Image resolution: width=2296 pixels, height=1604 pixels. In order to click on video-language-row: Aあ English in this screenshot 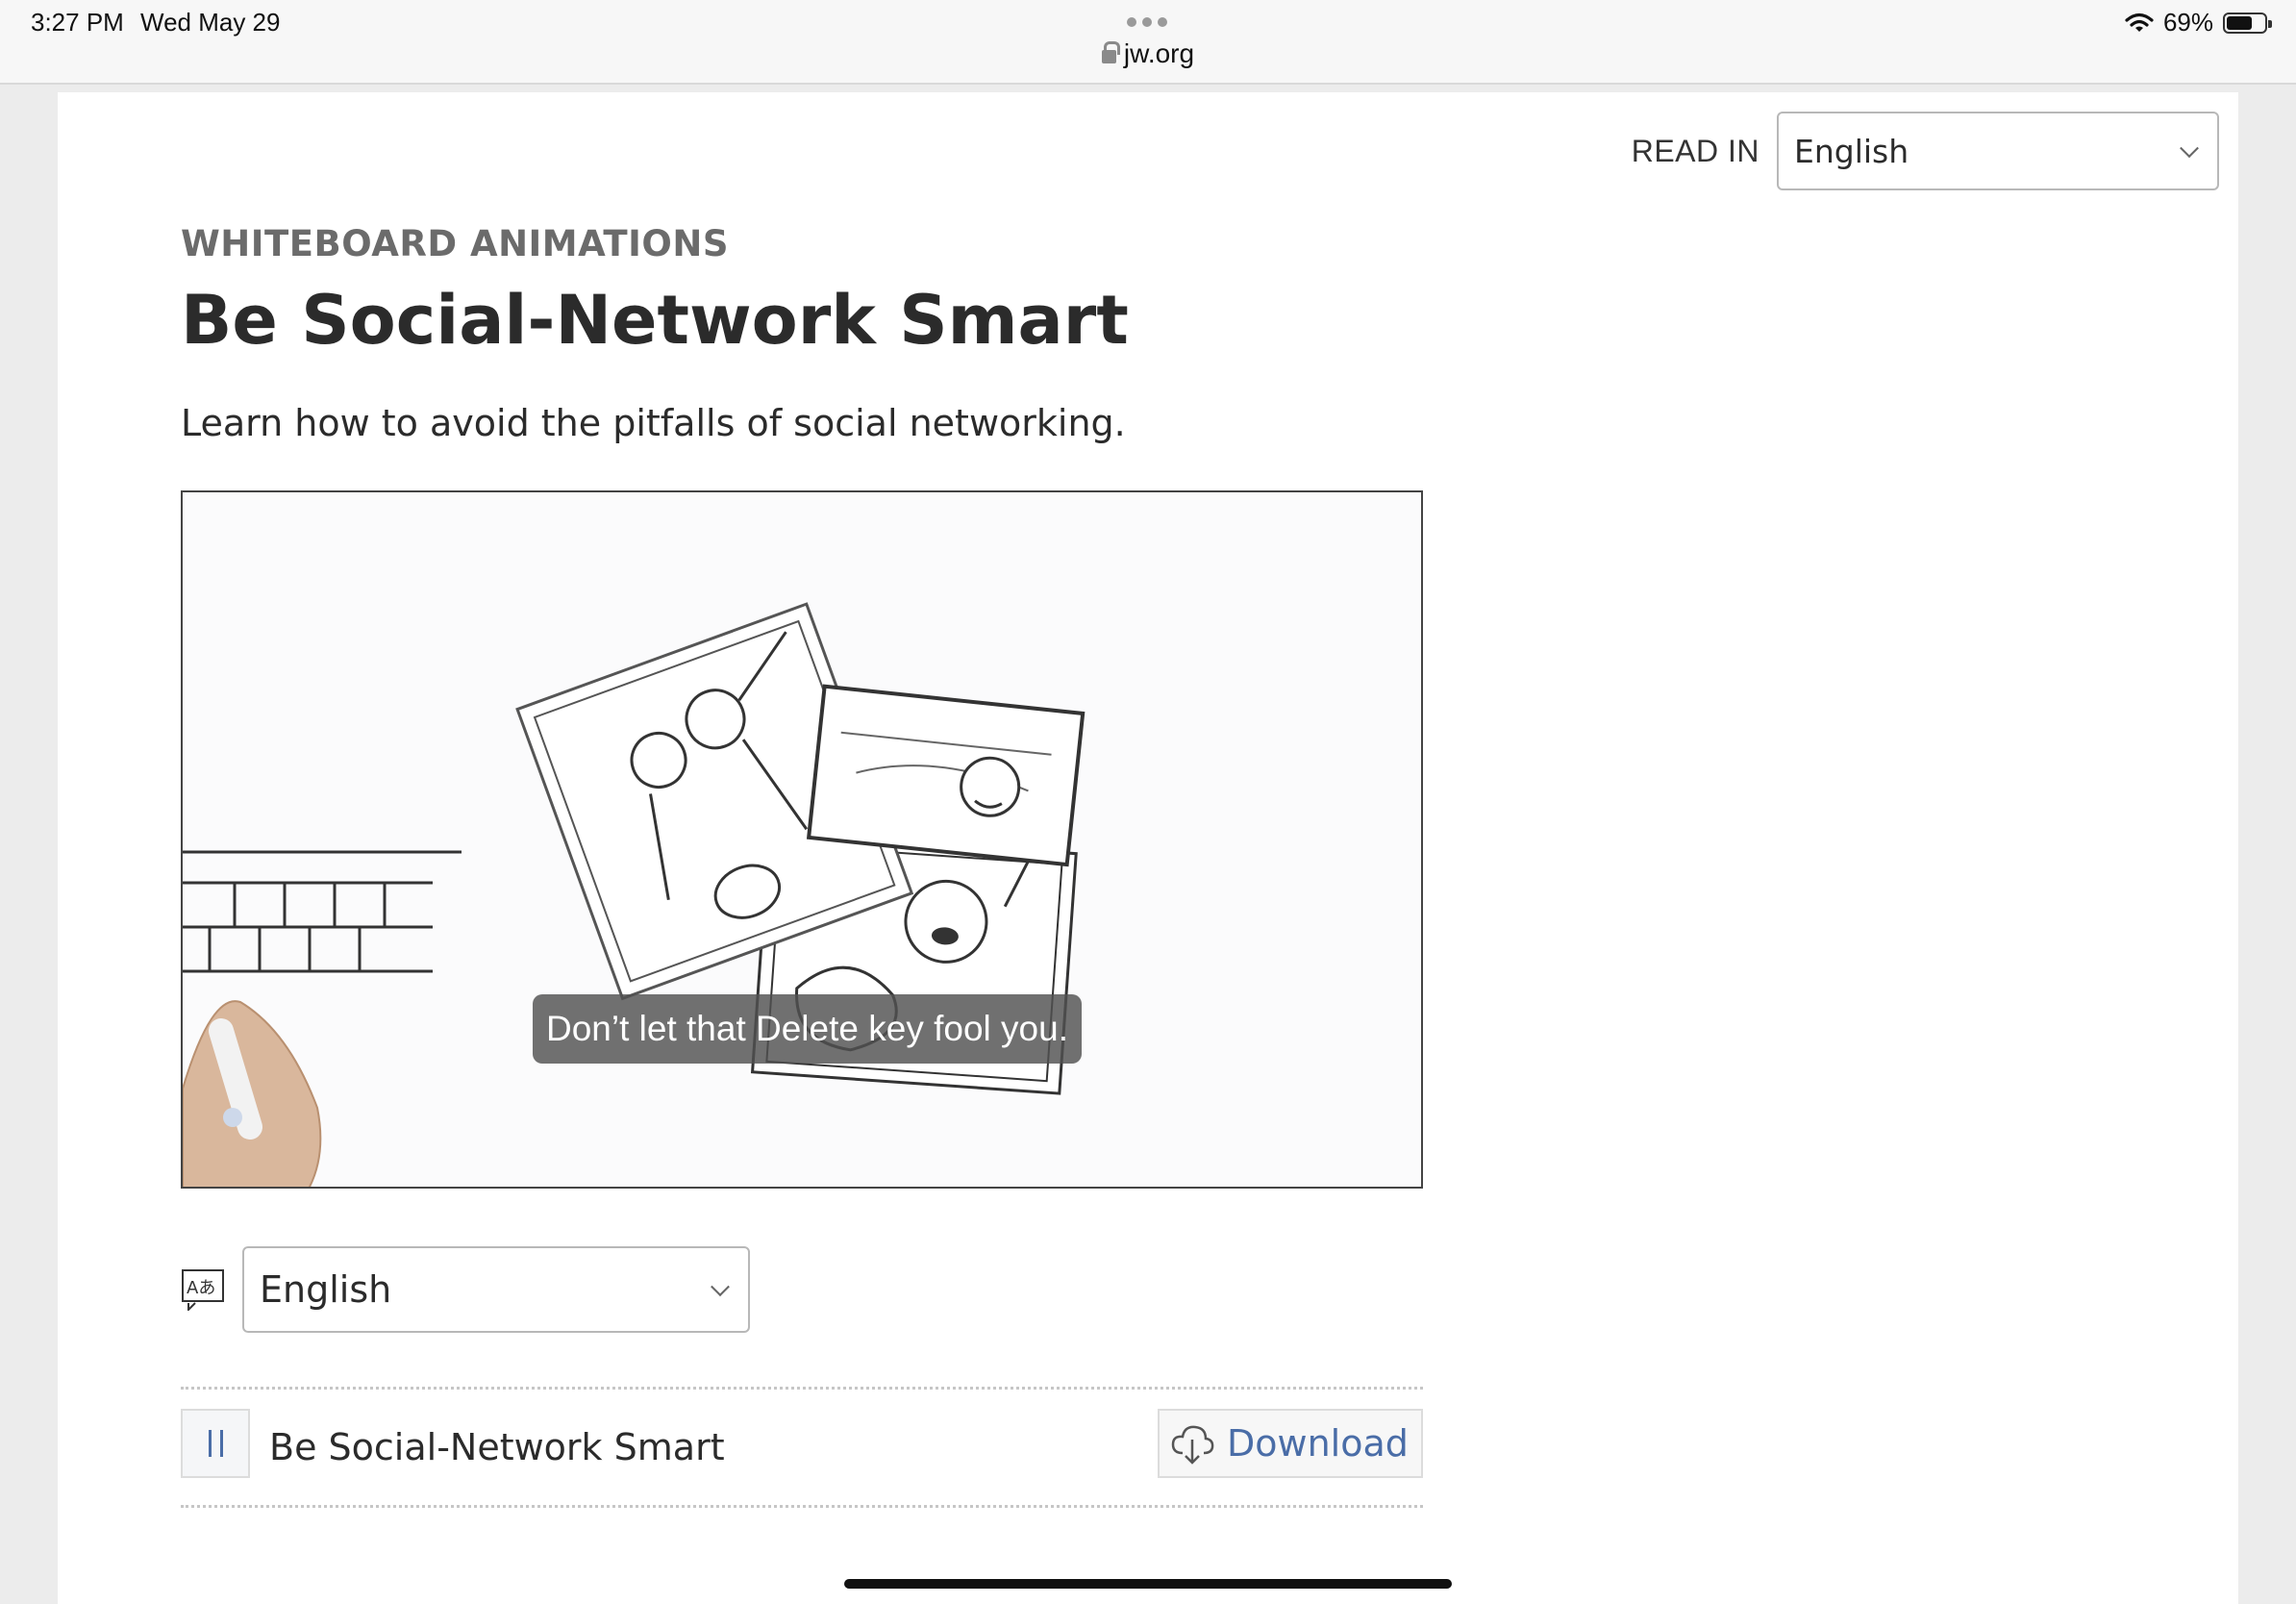, I will do `click(465, 1289)`.